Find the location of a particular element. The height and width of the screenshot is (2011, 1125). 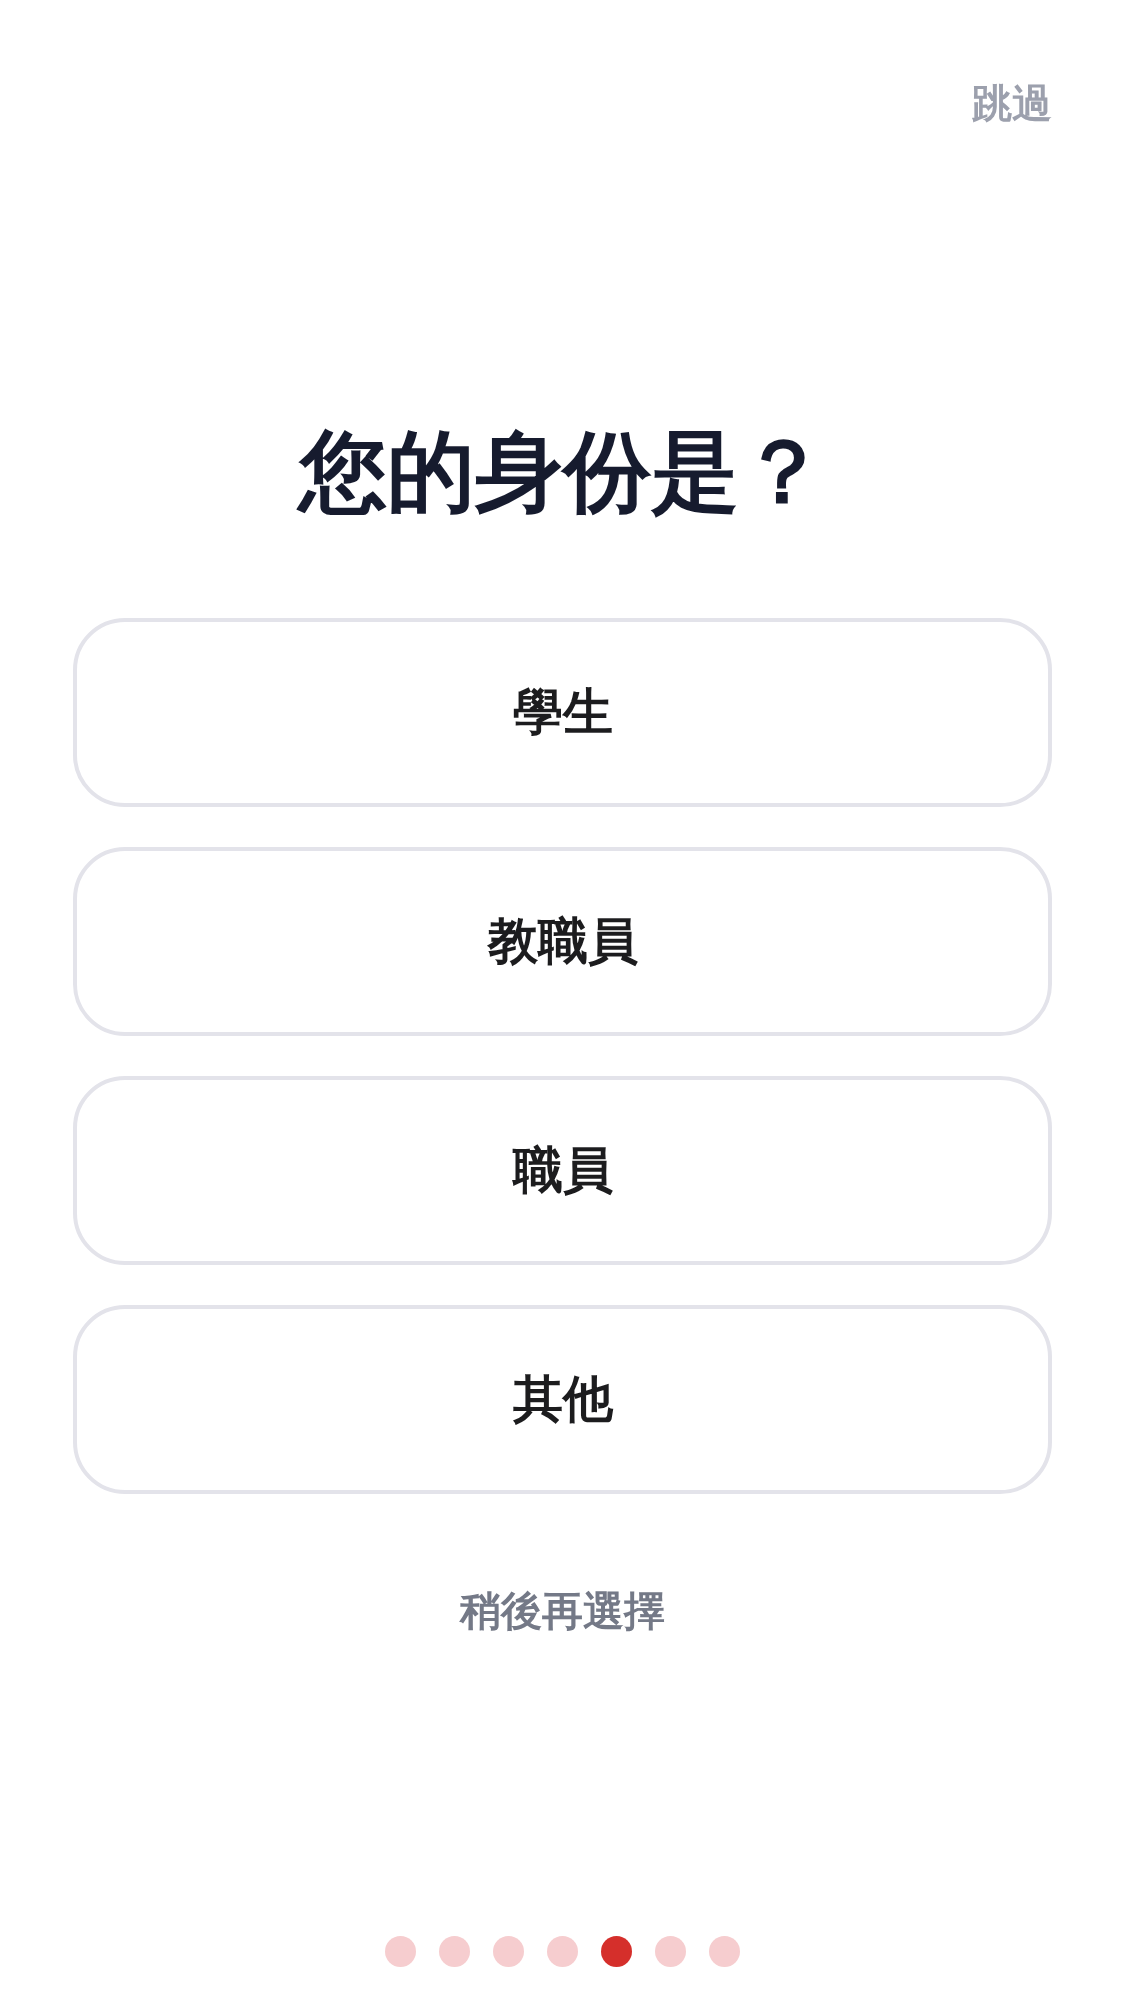

option-button: 職員 is located at coordinates (562, 1171).